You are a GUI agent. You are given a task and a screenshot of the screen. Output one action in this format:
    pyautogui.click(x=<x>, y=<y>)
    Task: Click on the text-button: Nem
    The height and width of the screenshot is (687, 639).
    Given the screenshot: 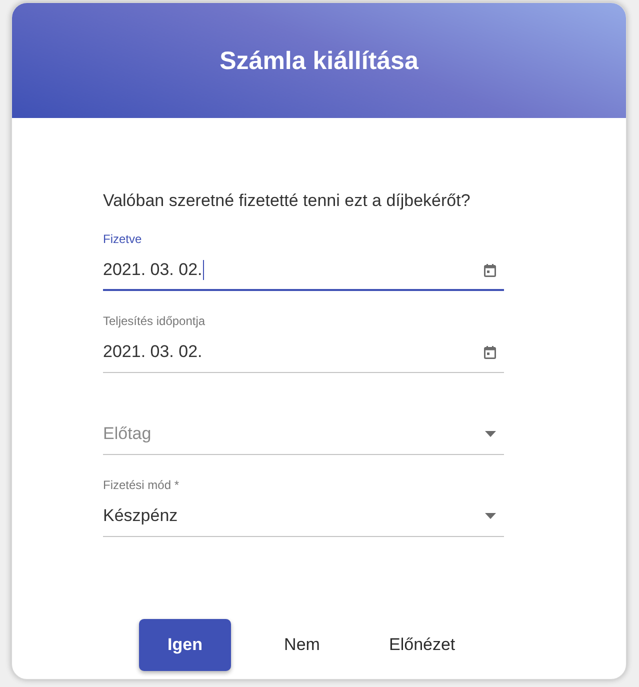 What is the action you would take?
    pyautogui.click(x=302, y=645)
    